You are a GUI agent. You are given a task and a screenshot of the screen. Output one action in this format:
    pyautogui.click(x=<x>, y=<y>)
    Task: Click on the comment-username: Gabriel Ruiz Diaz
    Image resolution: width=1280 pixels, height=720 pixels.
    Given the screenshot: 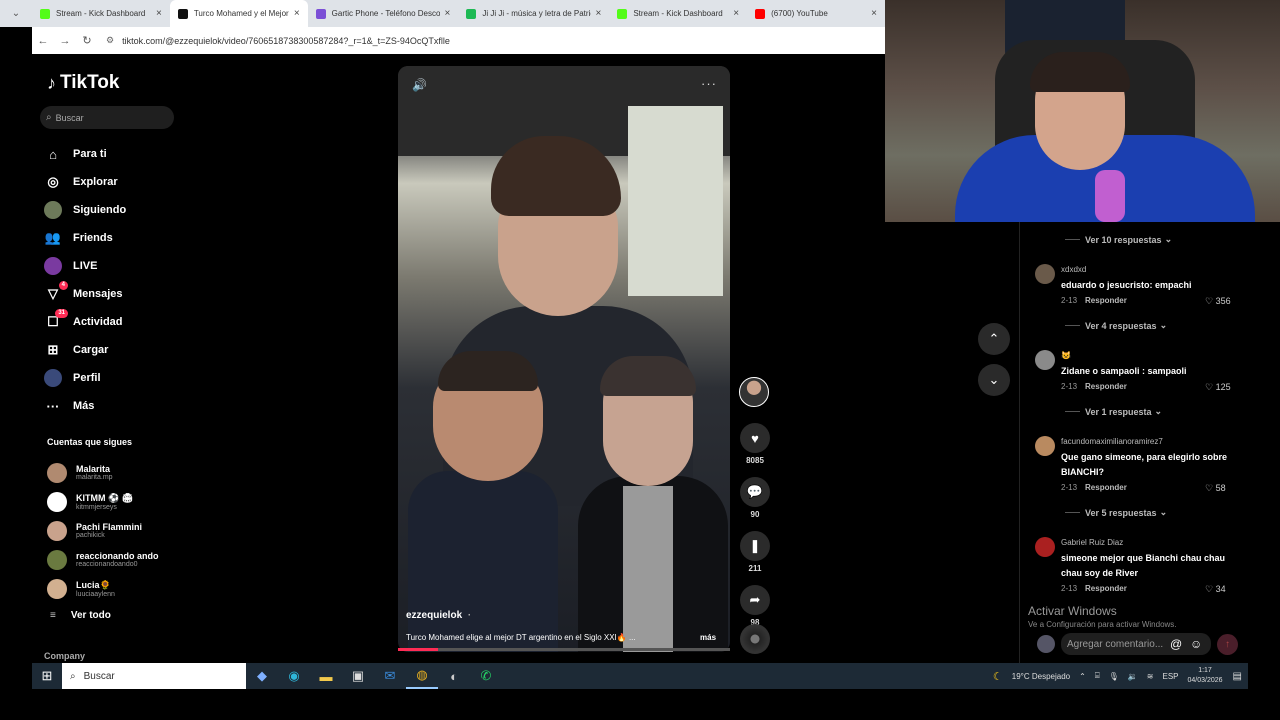 What is the action you would take?
    pyautogui.click(x=1092, y=542)
    